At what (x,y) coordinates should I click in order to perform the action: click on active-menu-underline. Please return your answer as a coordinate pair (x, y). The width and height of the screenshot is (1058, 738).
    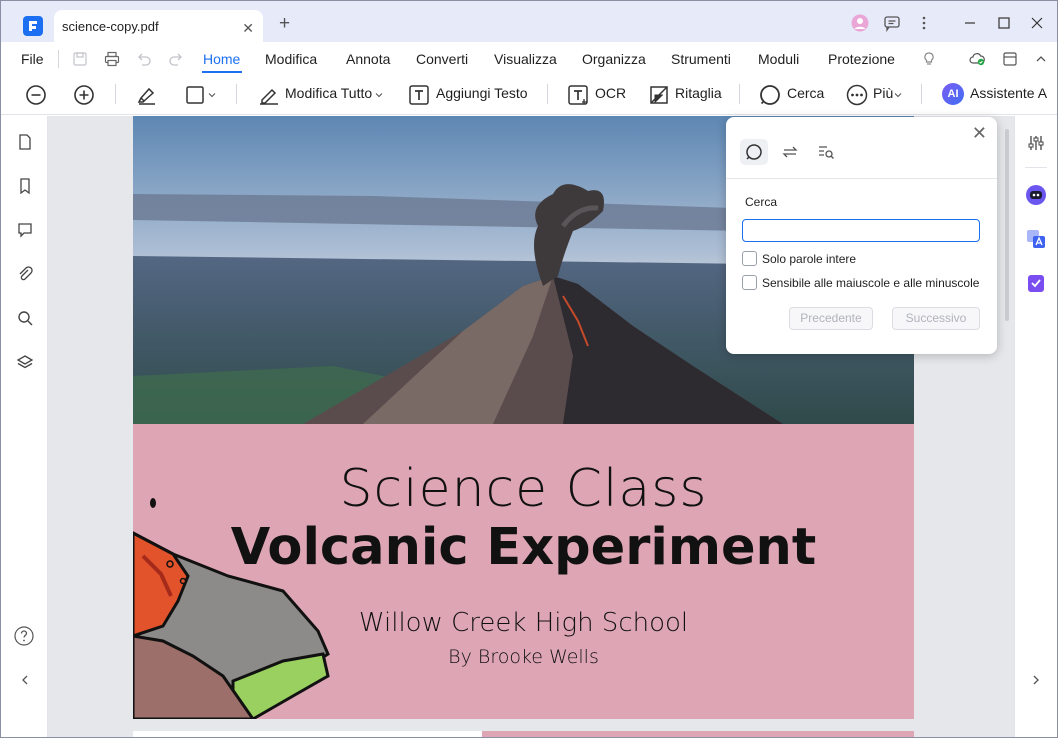
    Looking at the image, I should click on (222, 72).